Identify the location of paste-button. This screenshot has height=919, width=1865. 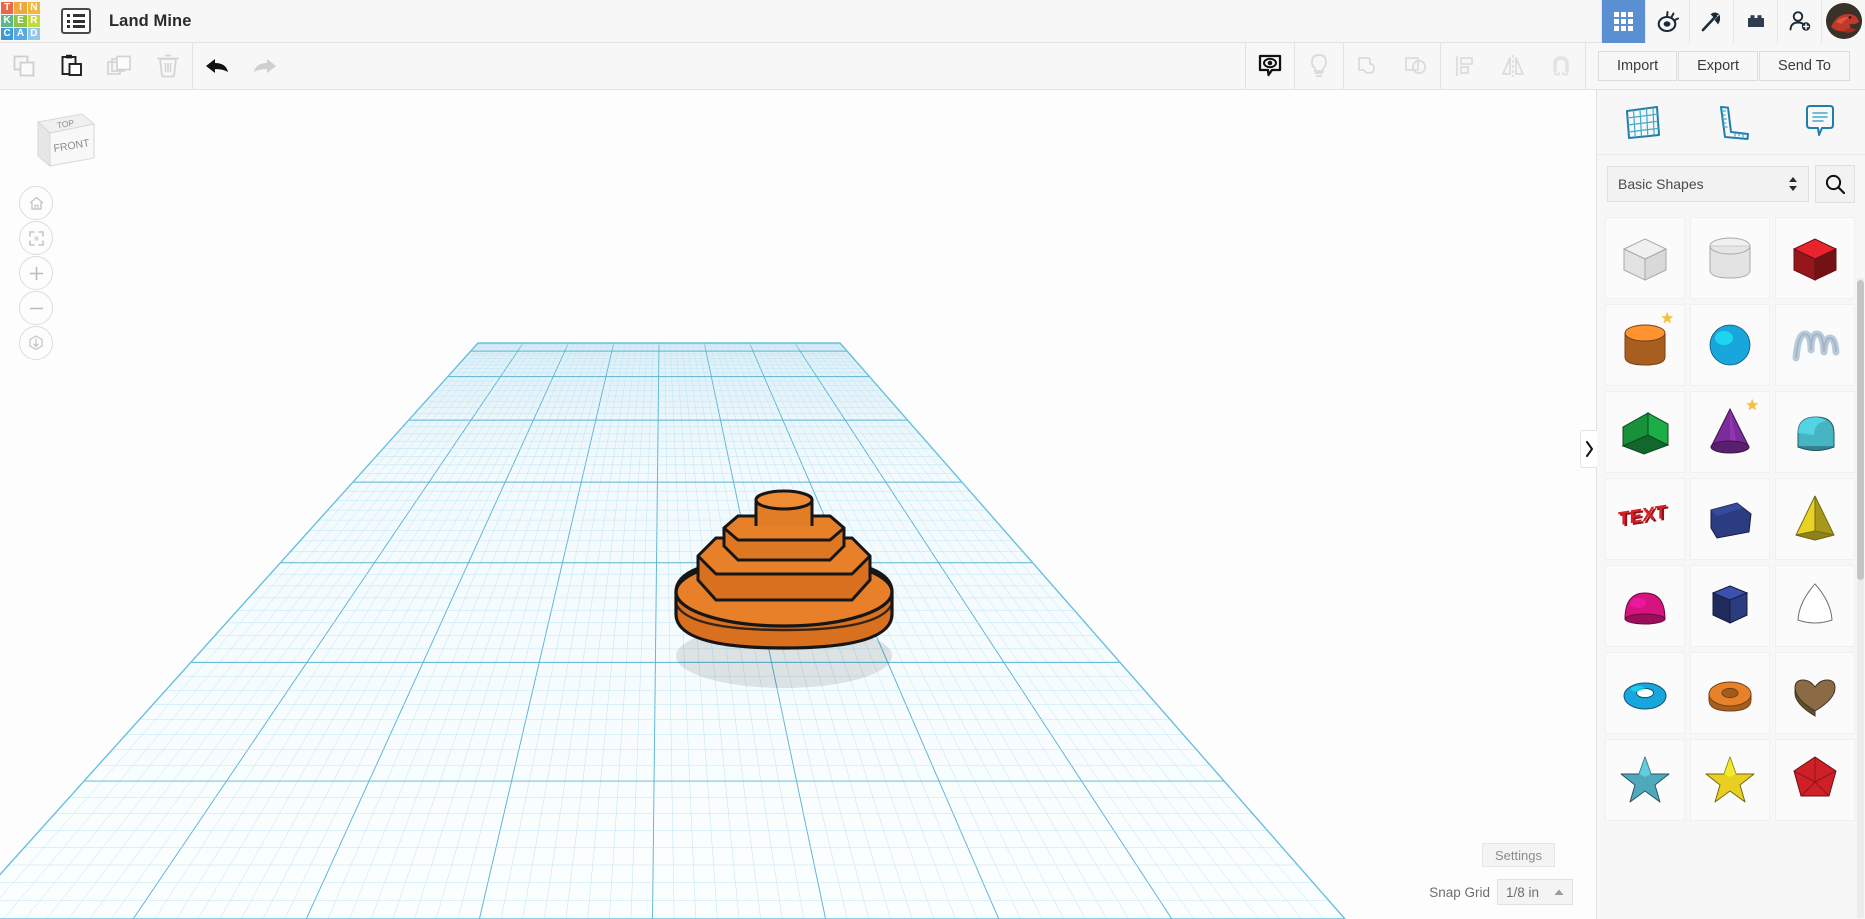
(72, 66).